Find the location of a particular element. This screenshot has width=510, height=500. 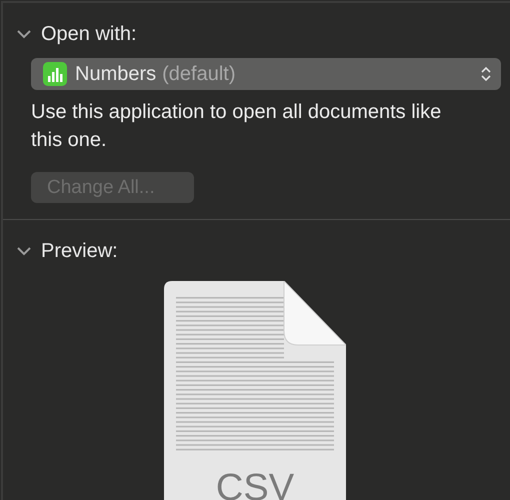

section-title: Open with: is located at coordinates (89, 34).